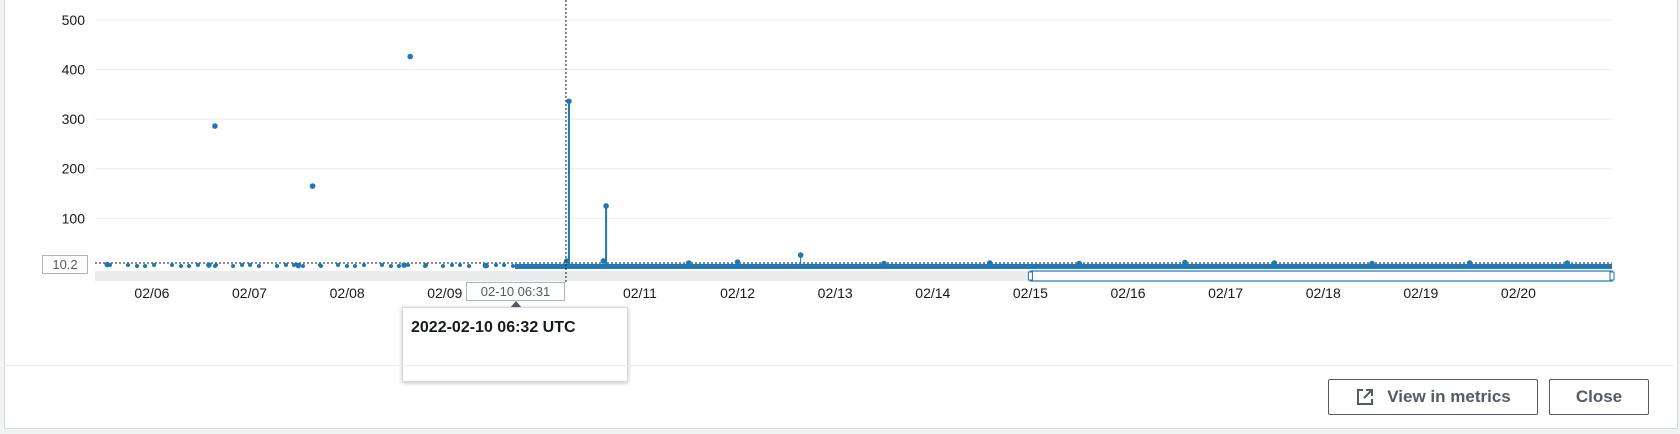 This screenshot has width=1680, height=434. Describe the element at coordinates (1030, 292) in the screenshot. I see `x-tick-label: 02/15` at that location.